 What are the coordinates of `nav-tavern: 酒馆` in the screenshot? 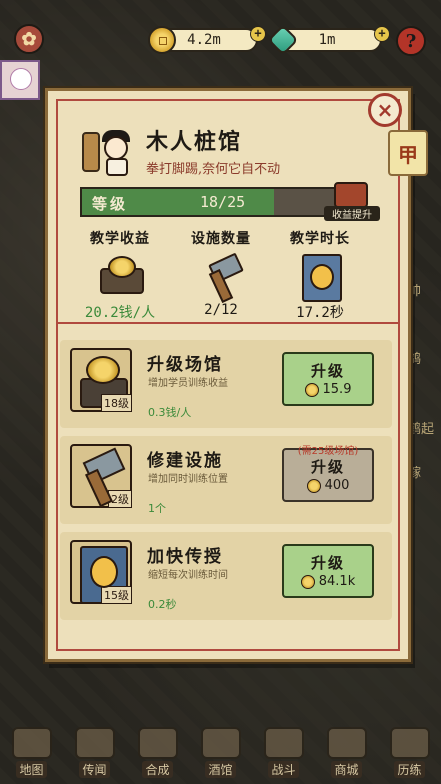 It's located at (221, 752).